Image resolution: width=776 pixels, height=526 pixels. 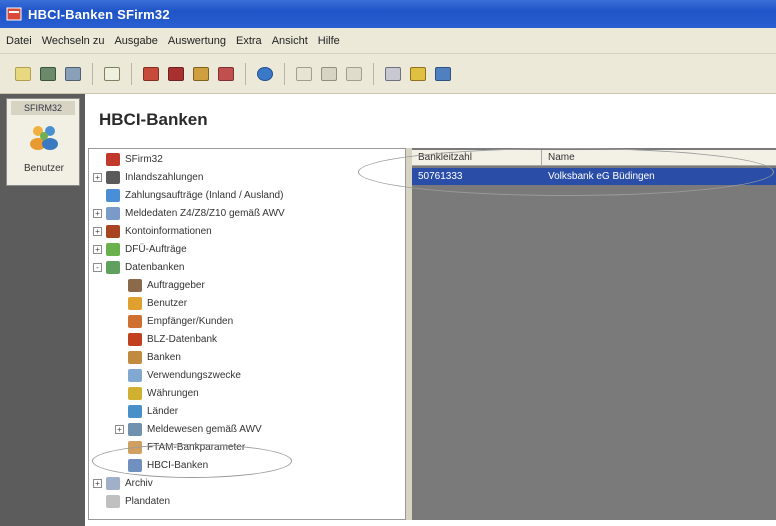 What do you see at coordinates (393, 74) in the screenshot?
I see `print-icon` at bounding box center [393, 74].